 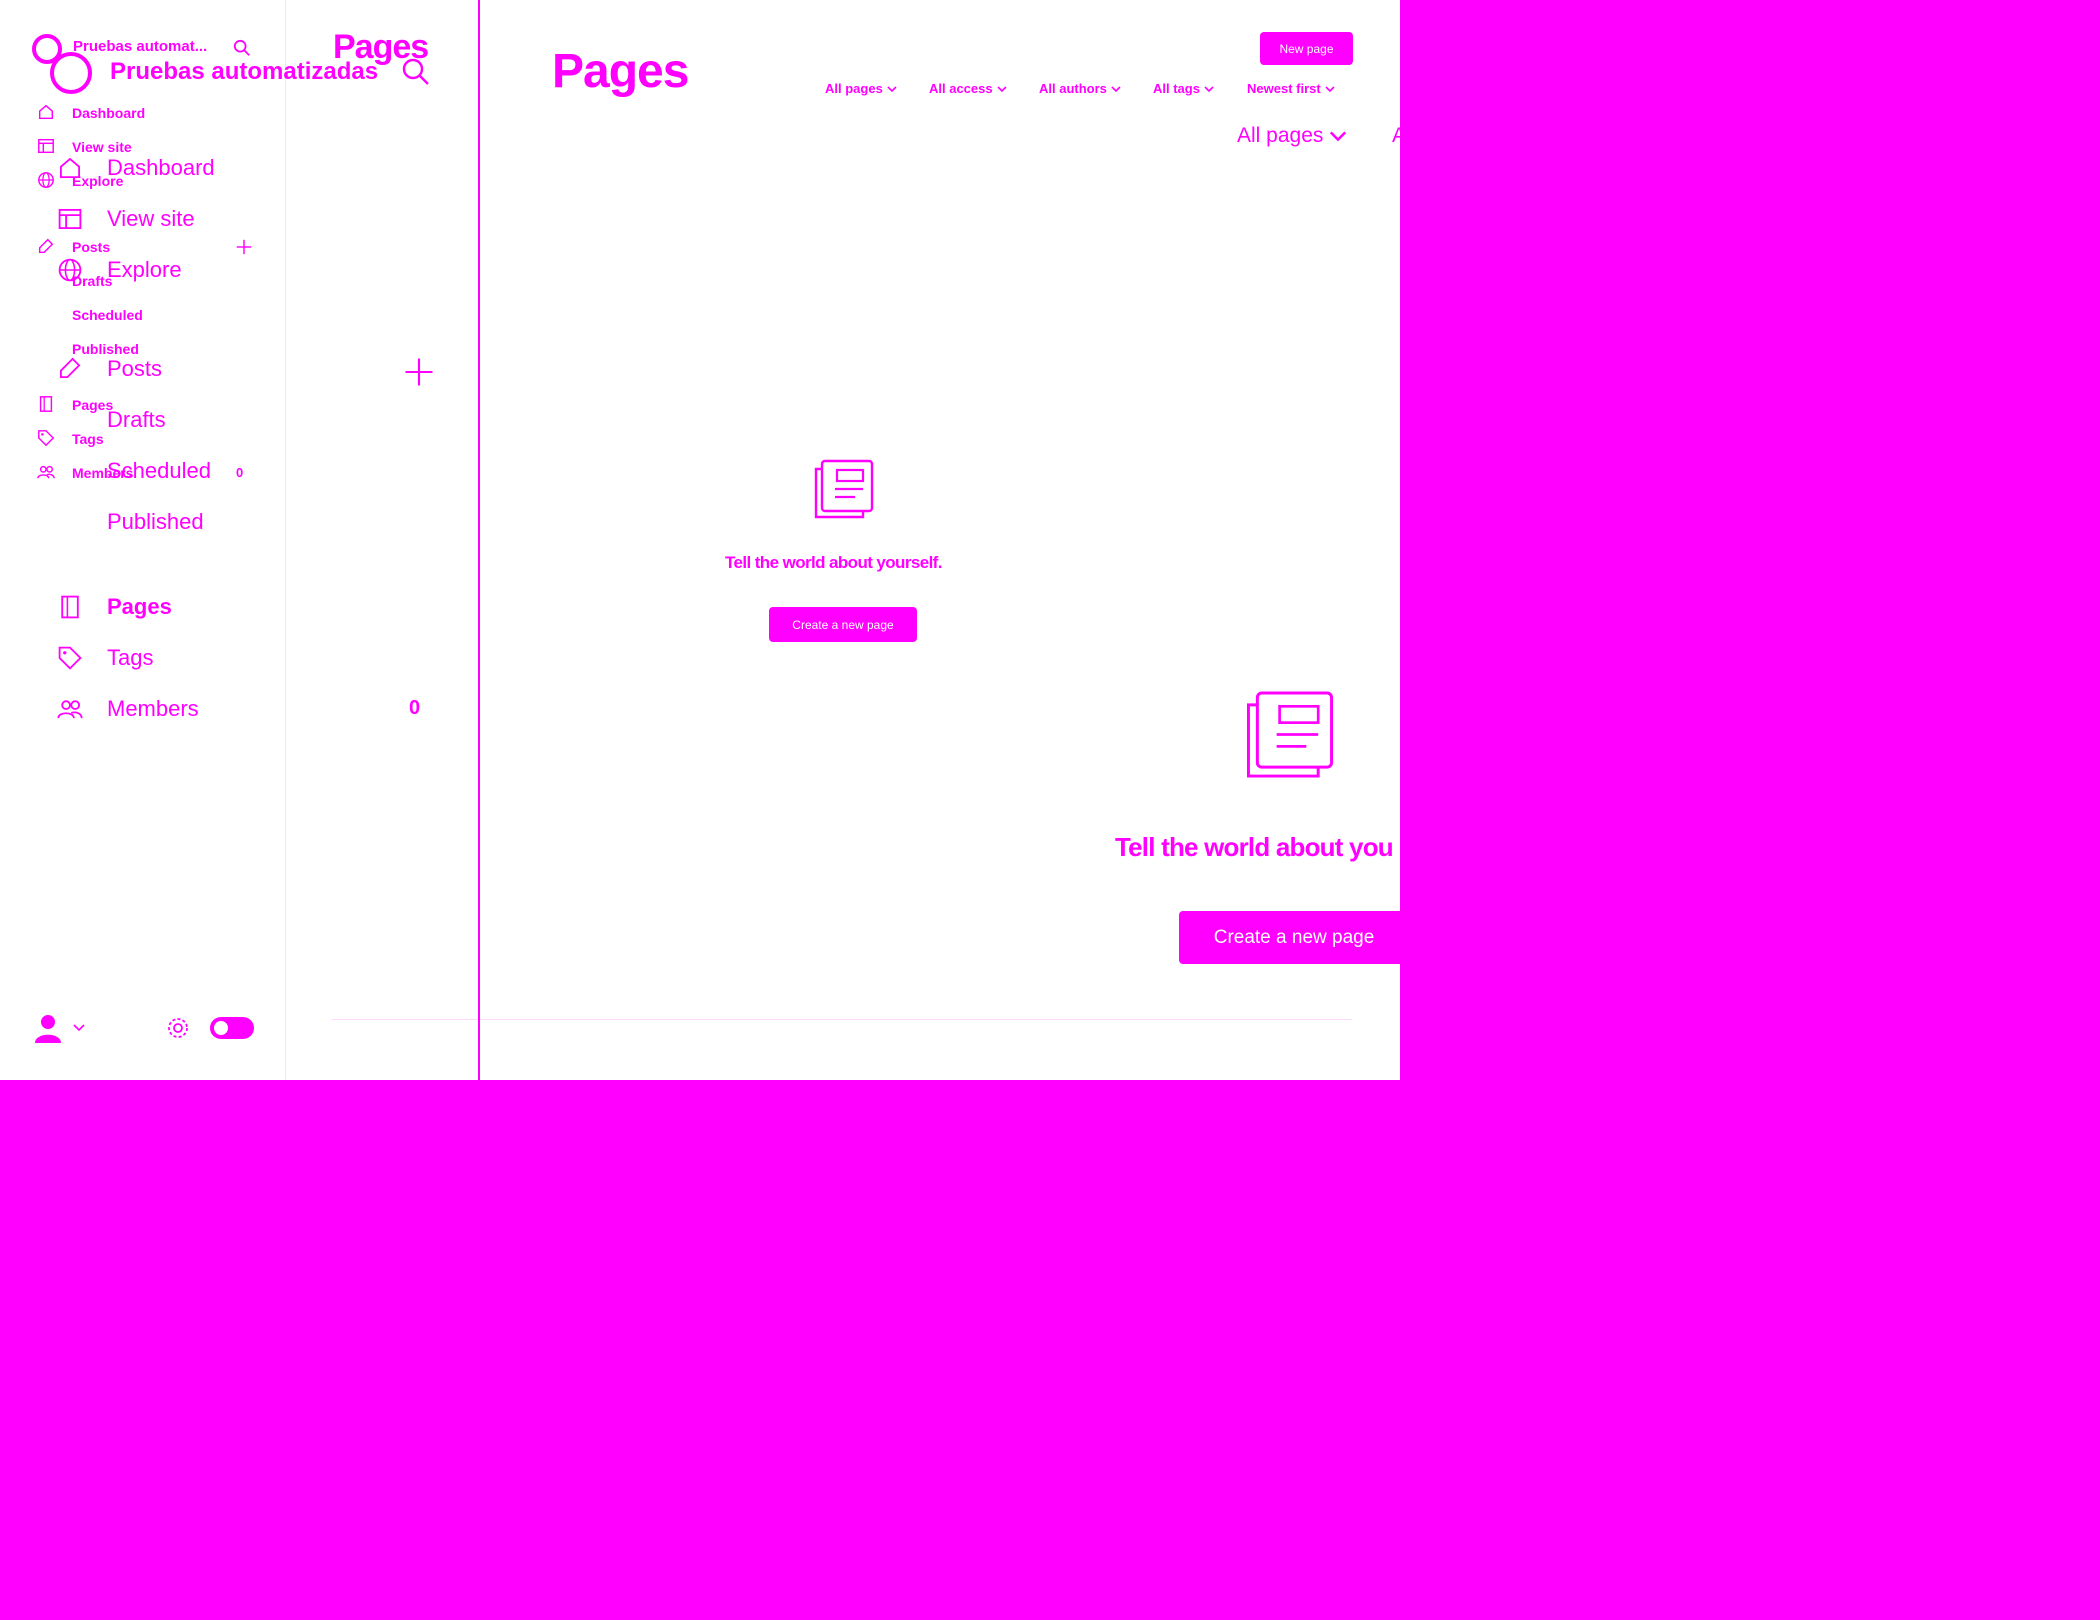 I want to click on nav-pages: Pages, so click(x=139, y=606).